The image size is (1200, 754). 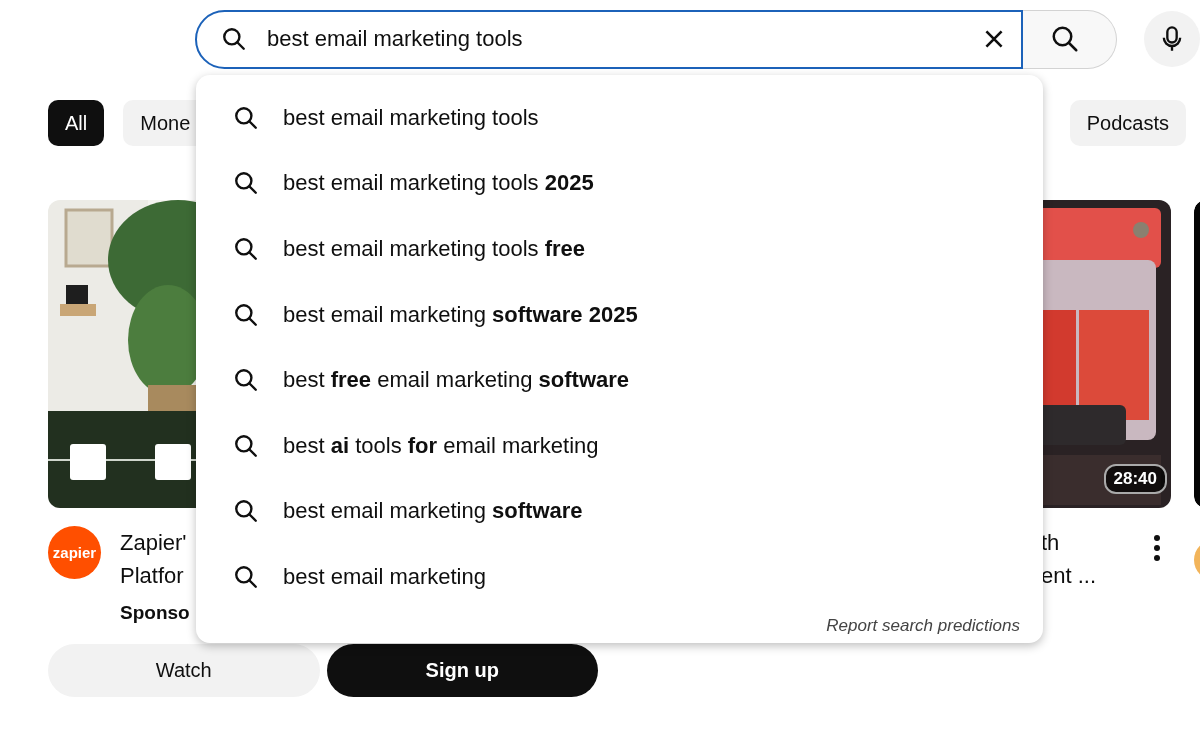 What do you see at coordinates (155, 613) in the screenshot?
I see `sponsored-label: Sponso` at bounding box center [155, 613].